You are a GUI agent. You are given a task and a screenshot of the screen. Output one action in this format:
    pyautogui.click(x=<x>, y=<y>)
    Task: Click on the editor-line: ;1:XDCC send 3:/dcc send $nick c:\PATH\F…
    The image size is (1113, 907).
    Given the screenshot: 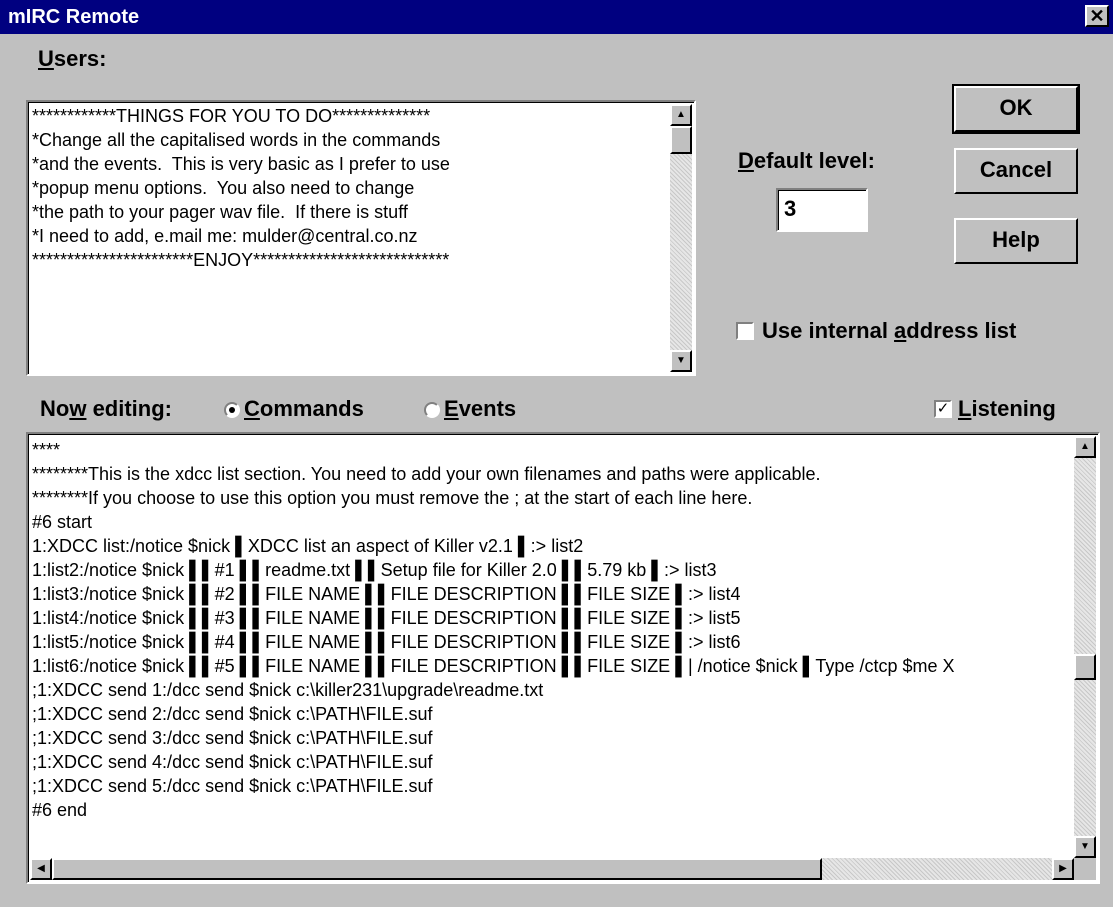 What is the action you would take?
    pyautogui.click(x=232, y=738)
    